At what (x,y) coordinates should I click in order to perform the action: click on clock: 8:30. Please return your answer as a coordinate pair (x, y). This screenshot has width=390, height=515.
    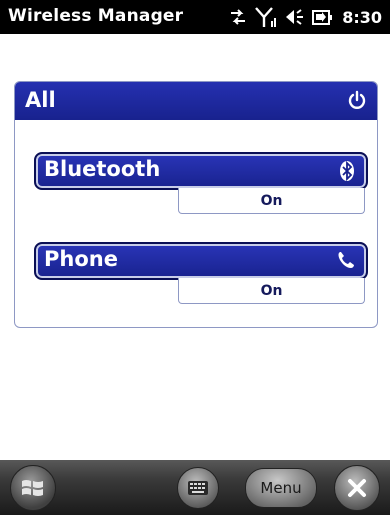
    Looking at the image, I should click on (362, 17).